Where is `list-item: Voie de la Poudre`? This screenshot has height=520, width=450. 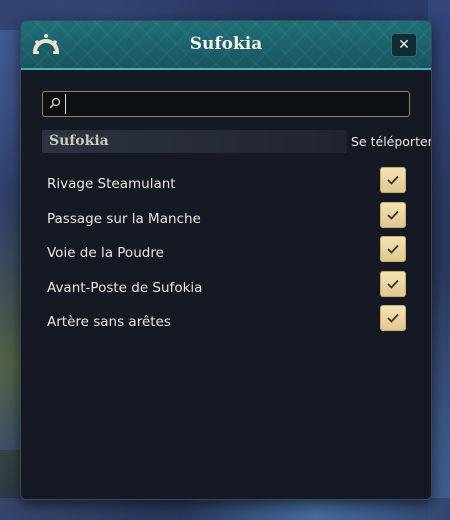 list-item: Voie de la Poudre is located at coordinates (226, 253).